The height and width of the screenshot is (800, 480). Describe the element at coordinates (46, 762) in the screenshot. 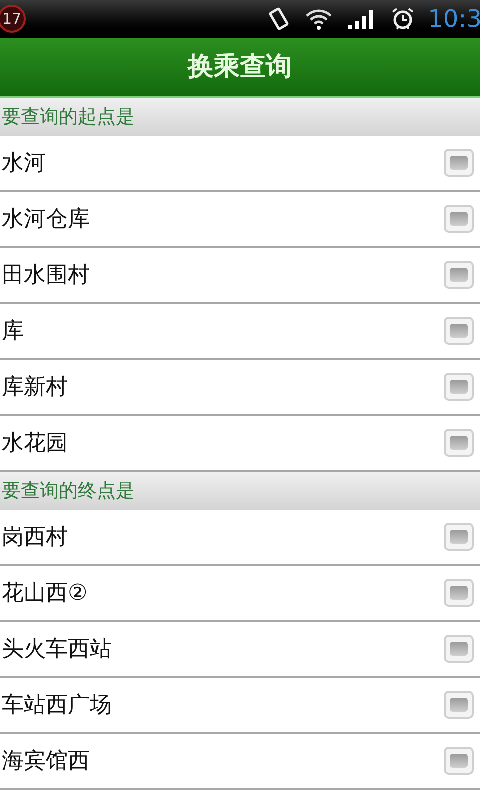

I see `item-label: 海宾馆西` at that location.